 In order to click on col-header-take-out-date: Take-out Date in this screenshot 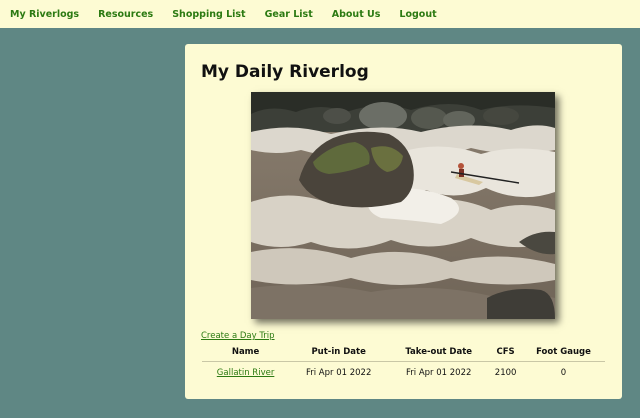, I will do `click(439, 352)`.